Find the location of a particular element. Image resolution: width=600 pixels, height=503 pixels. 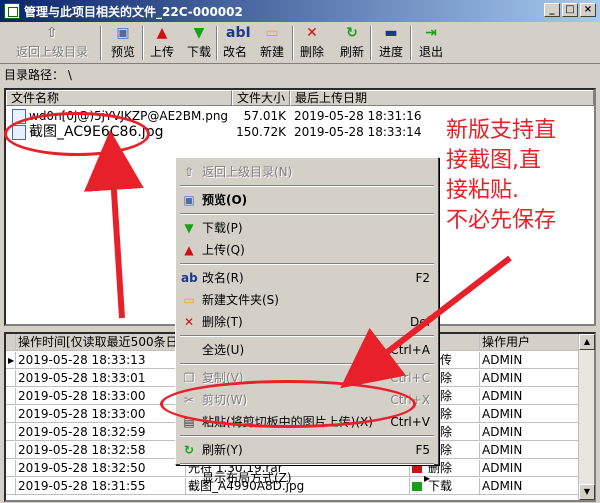

arrow-to-file is located at coordinates (113, 224).